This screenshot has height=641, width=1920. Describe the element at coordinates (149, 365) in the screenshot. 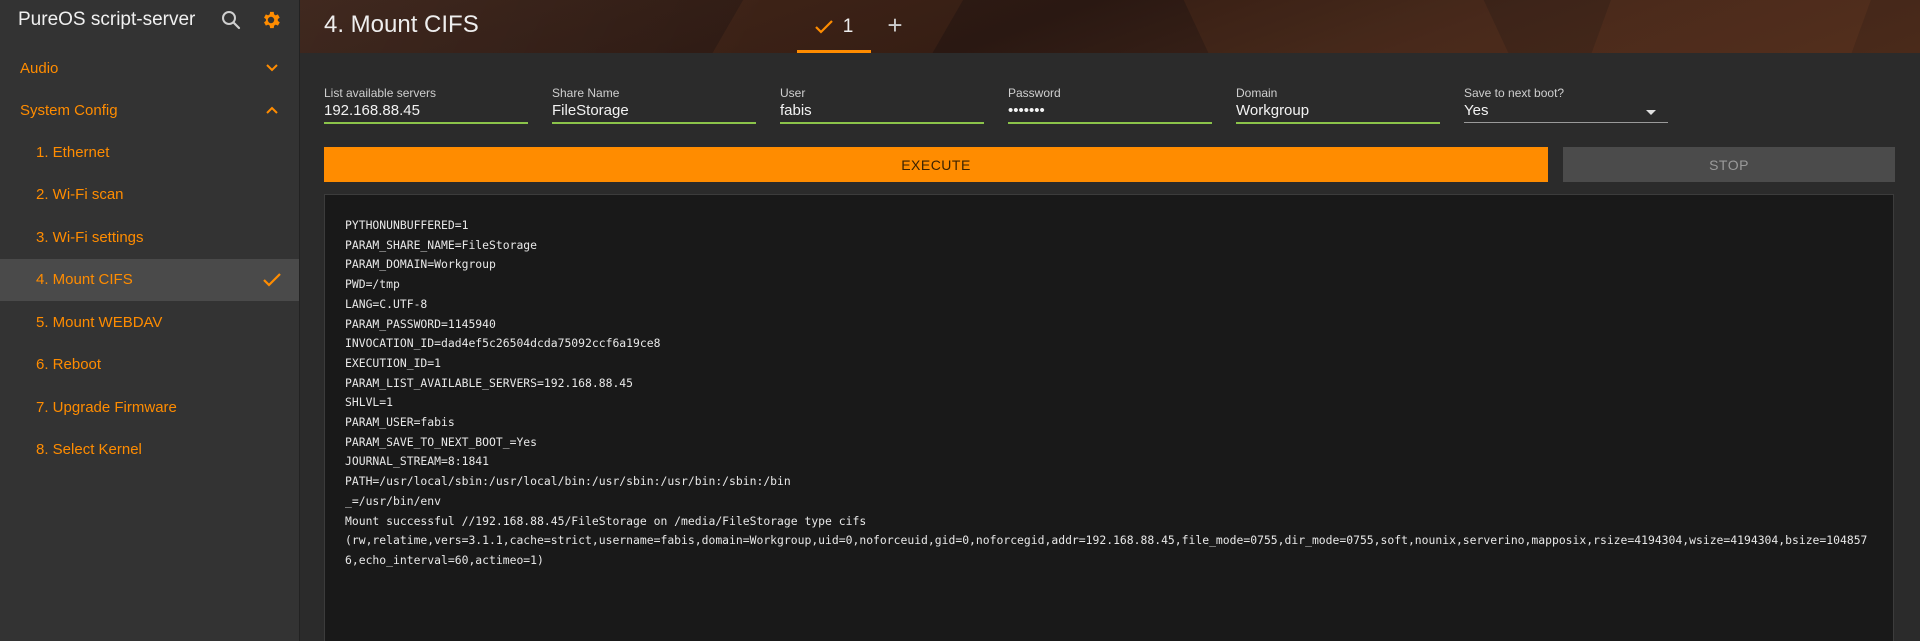

I see `sidebar-item-reboot: 6. Reboot` at that location.